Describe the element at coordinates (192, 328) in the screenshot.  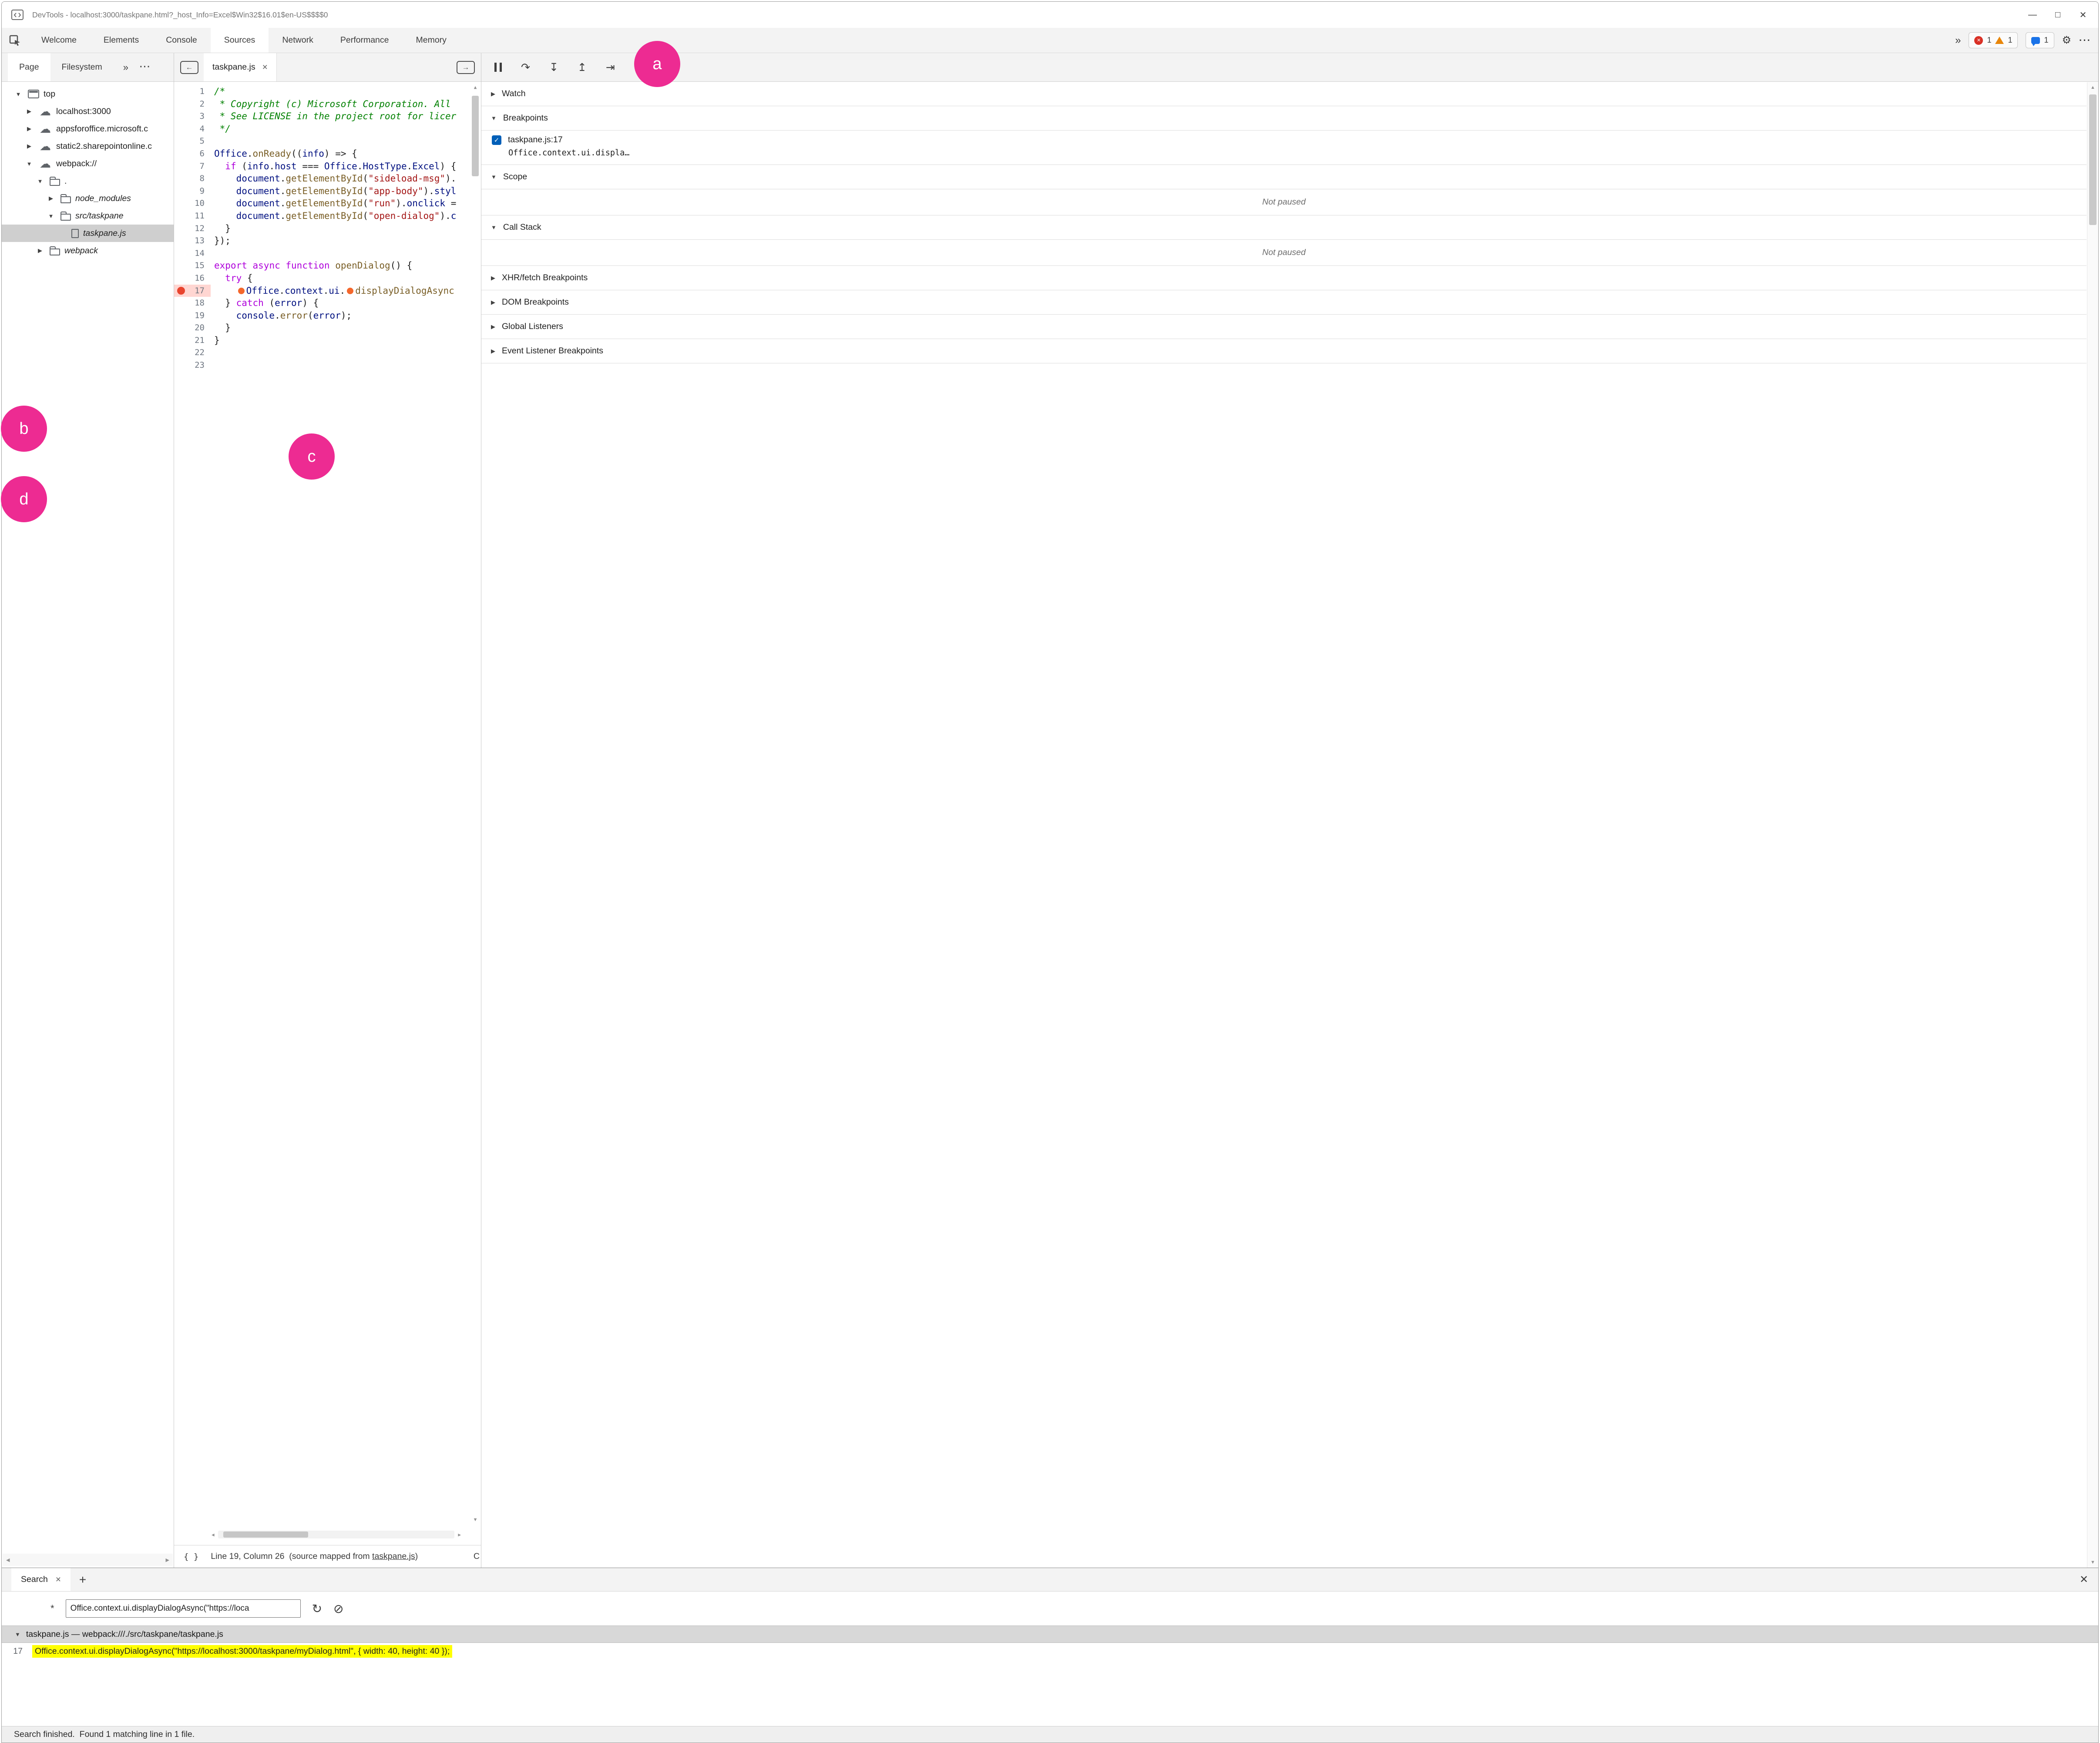
I see `line-number: 20` at that location.